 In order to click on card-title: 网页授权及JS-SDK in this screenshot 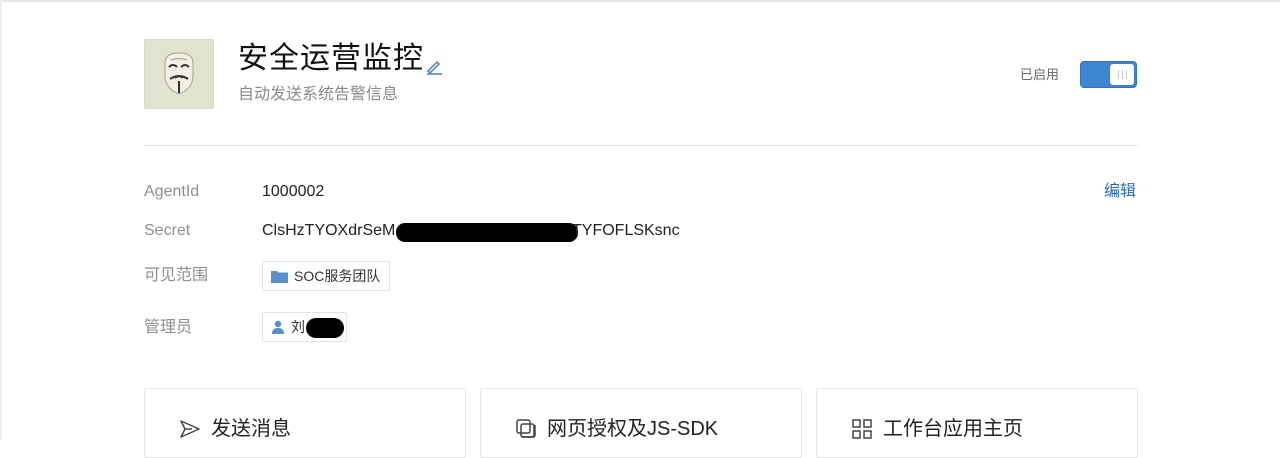, I will do `click(633, 429)`.